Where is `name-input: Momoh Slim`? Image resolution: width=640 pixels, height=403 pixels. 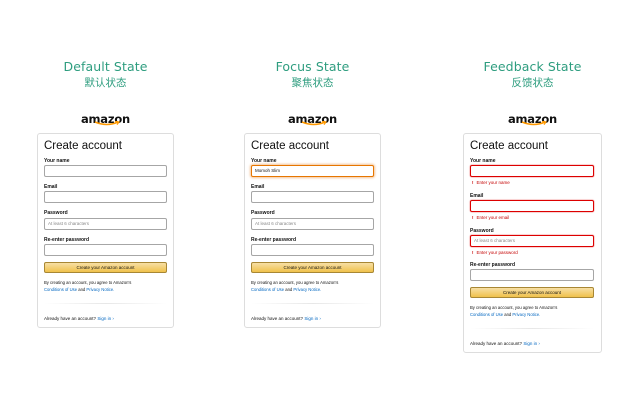
name-input: Momoh Slim is located at coordinates (312, 171).